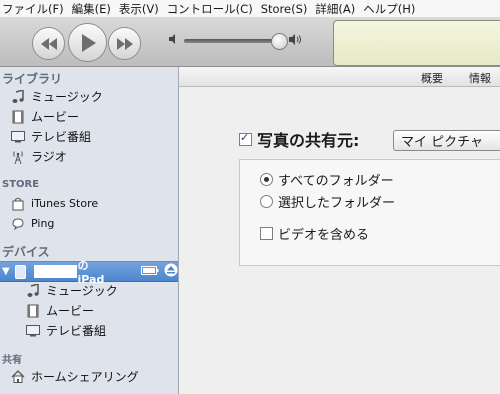 This screenshot has width=500, height=394. What do you see at coordinates (89, 272) in the screenshot?
I see `sidebar-item-device-ipad: ▼ の iPad` at bounding box center [89, 272].